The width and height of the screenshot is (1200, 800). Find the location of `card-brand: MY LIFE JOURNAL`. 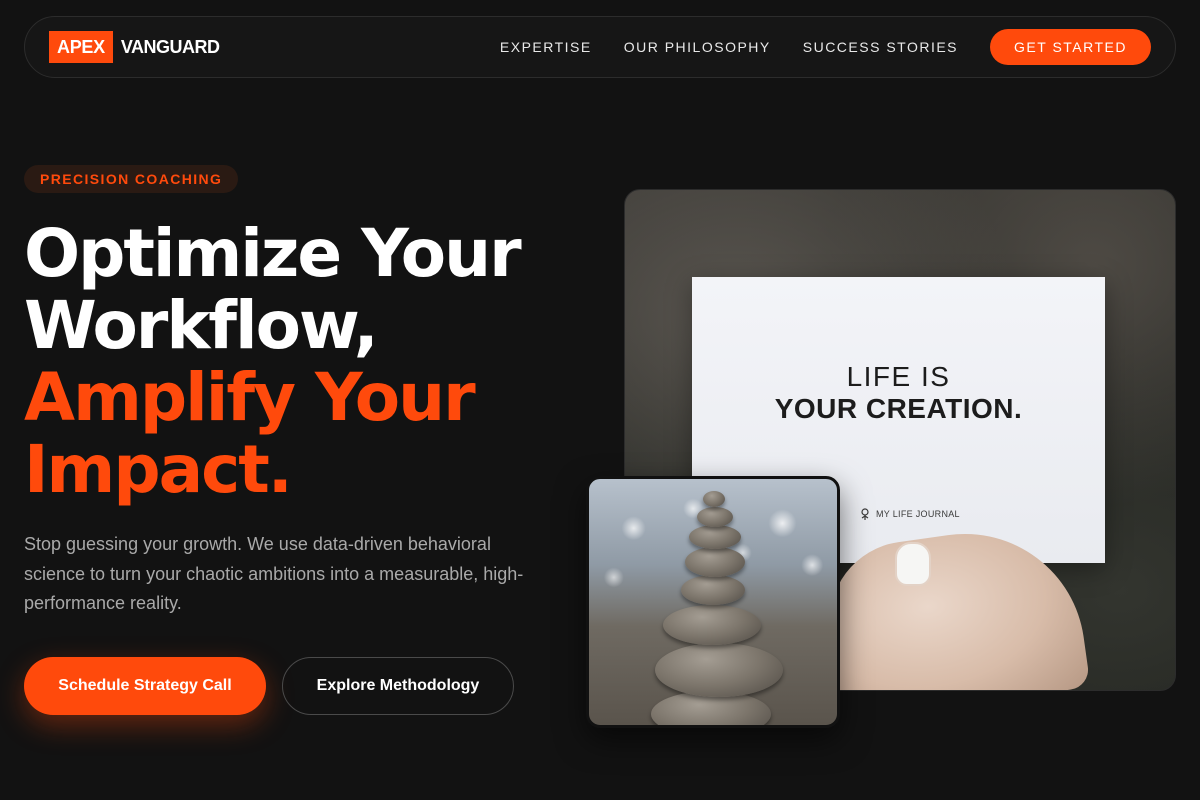

card-brand: MY LIFE JOURNAL is located at coordinates (909, 514).